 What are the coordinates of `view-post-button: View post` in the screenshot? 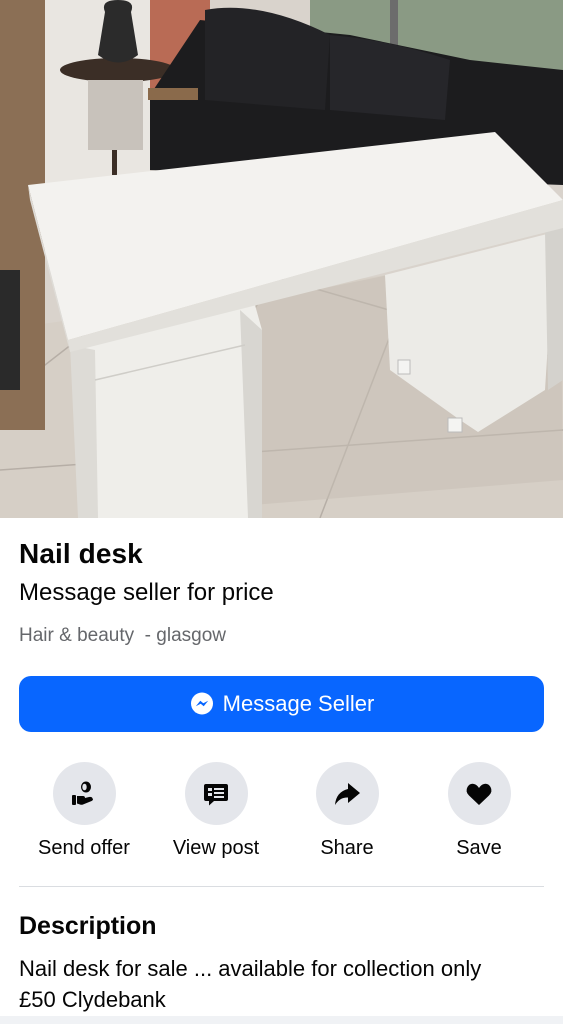 It's located at (216, 817).